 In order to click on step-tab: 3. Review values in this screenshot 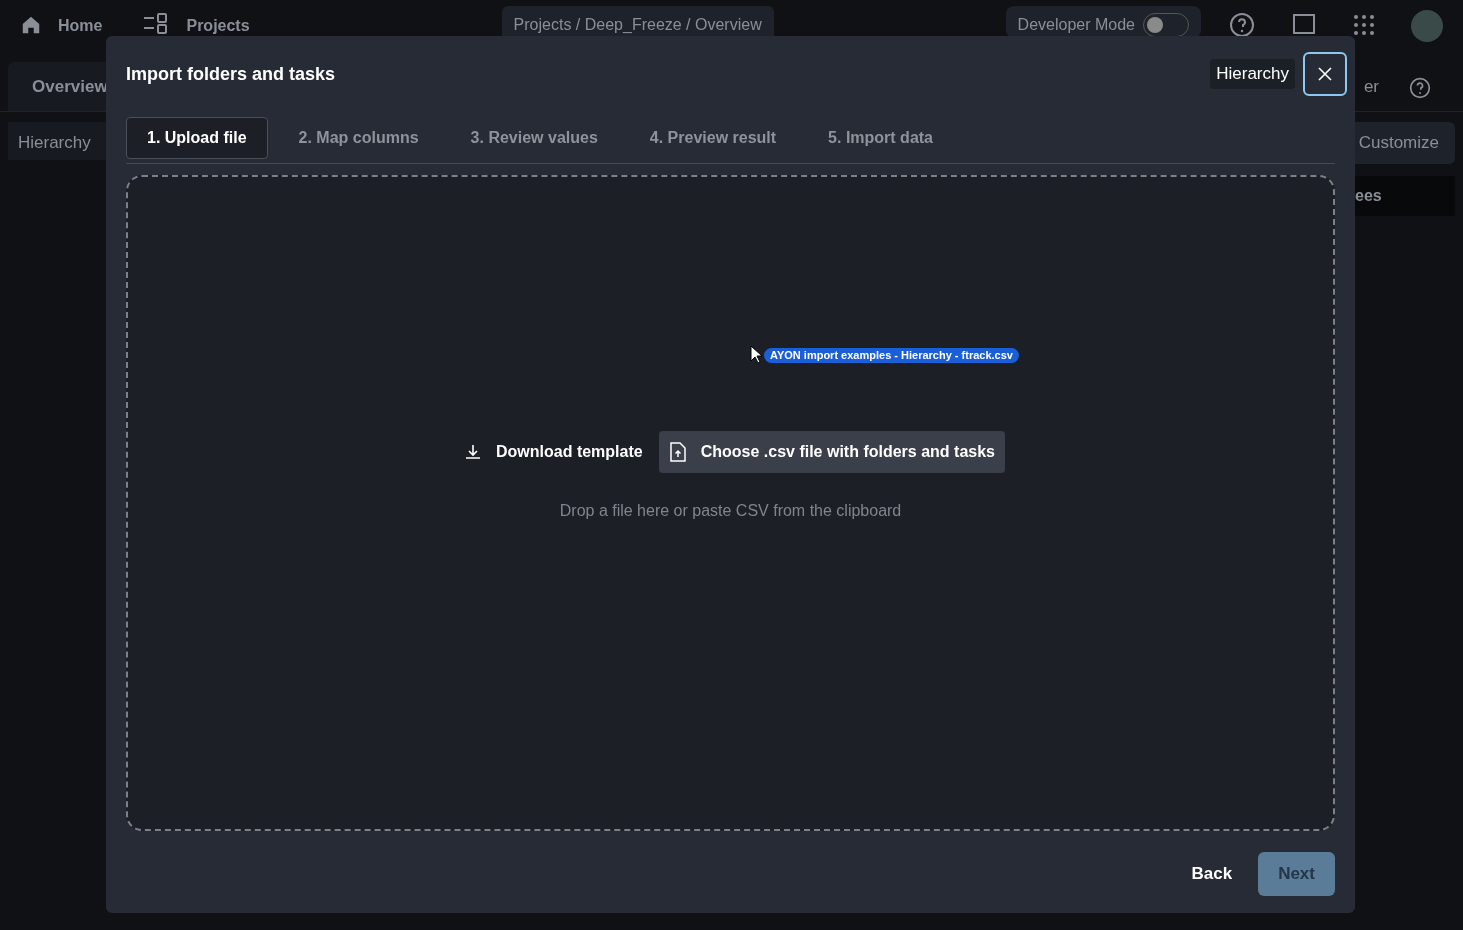, I will do `click(534, 137)`.